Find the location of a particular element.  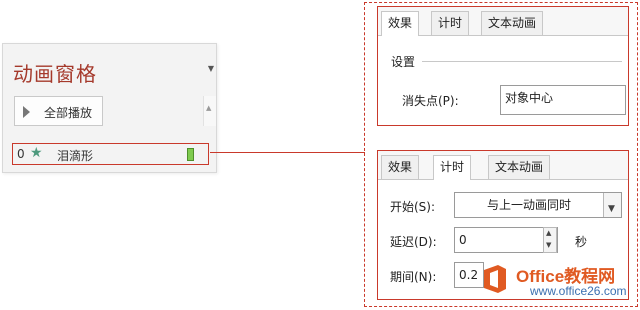

settings-section-label: 设置 is located at coordinates (403, 62).